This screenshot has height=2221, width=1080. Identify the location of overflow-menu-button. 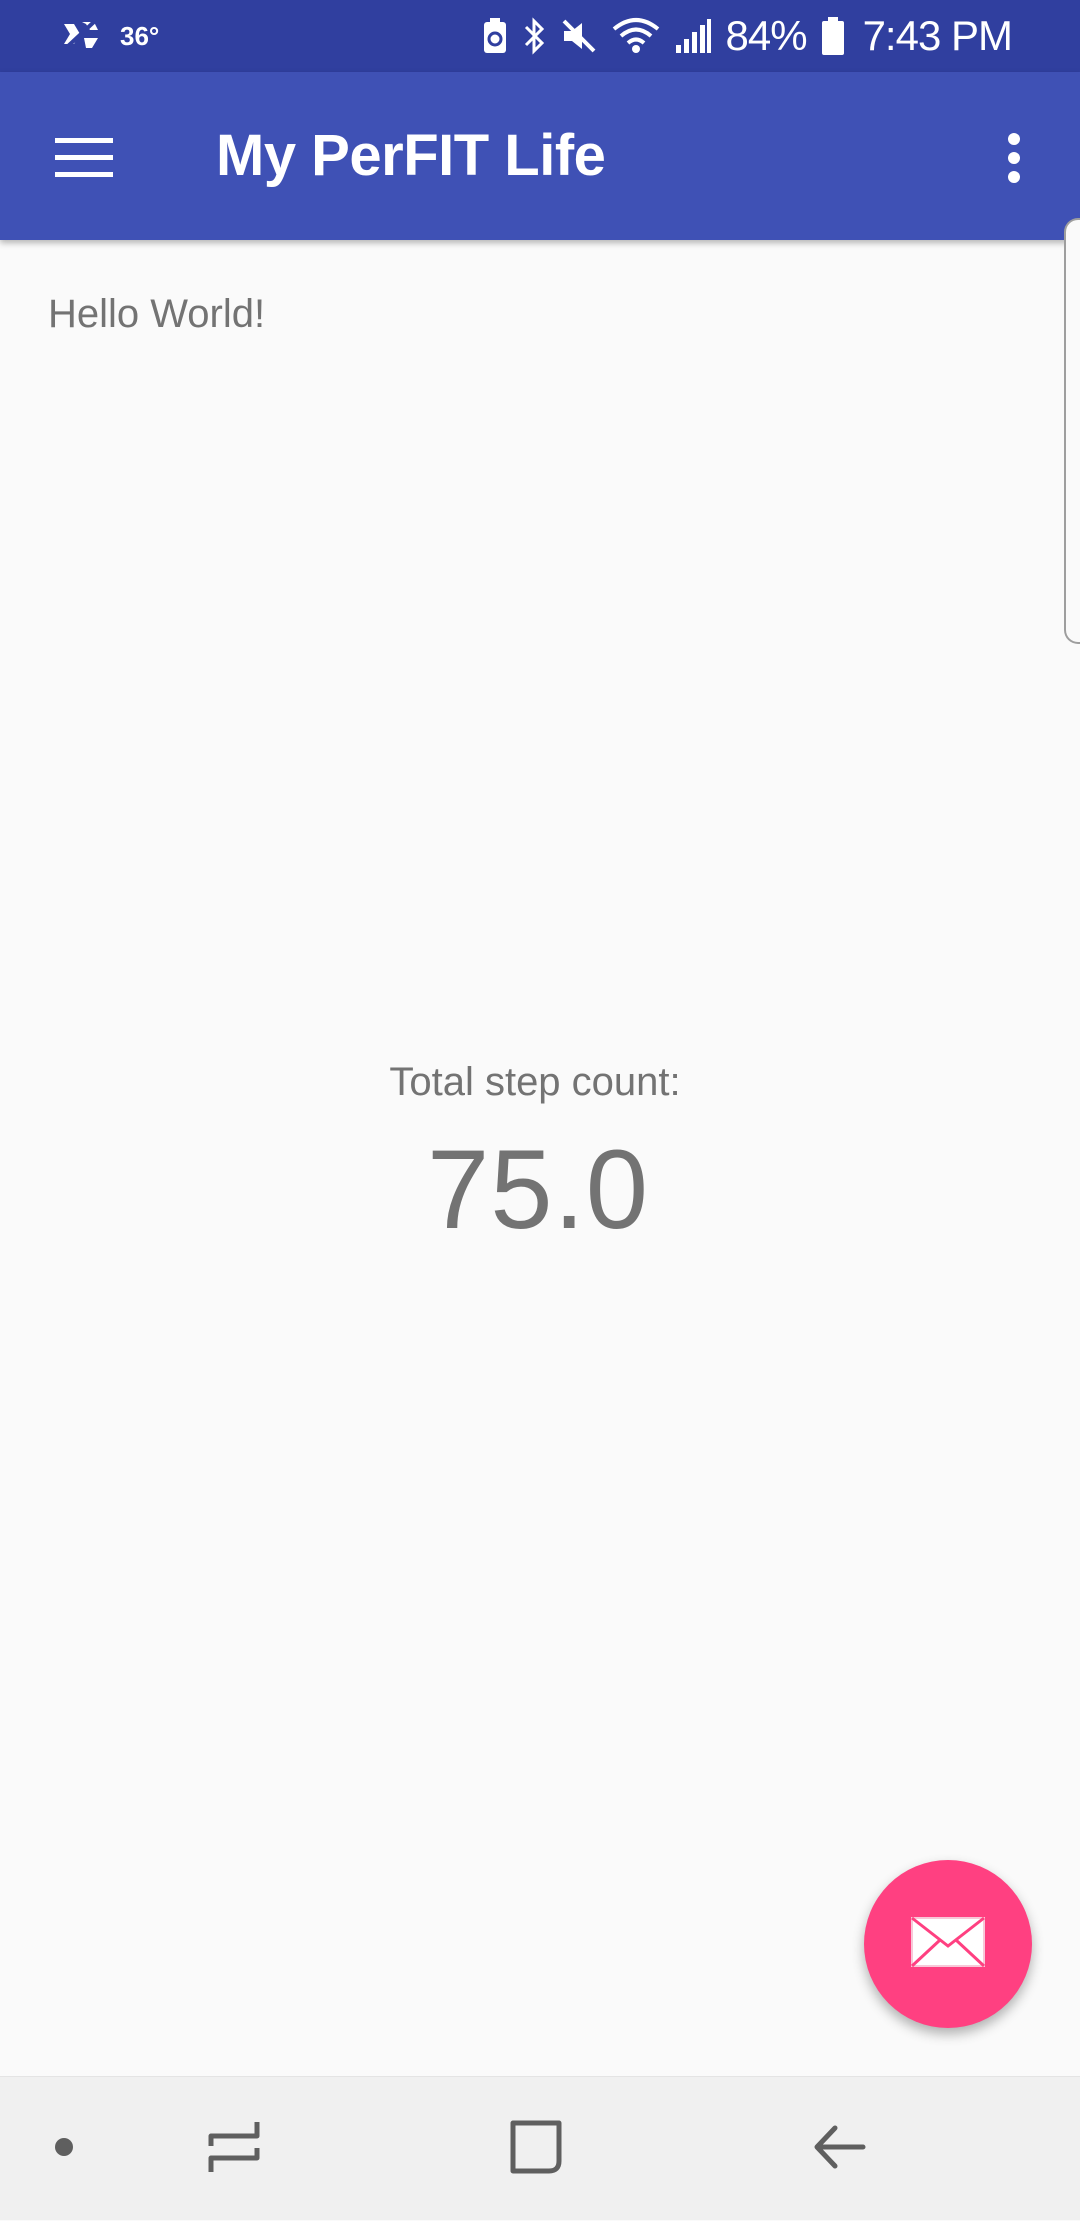
(1014, 160).